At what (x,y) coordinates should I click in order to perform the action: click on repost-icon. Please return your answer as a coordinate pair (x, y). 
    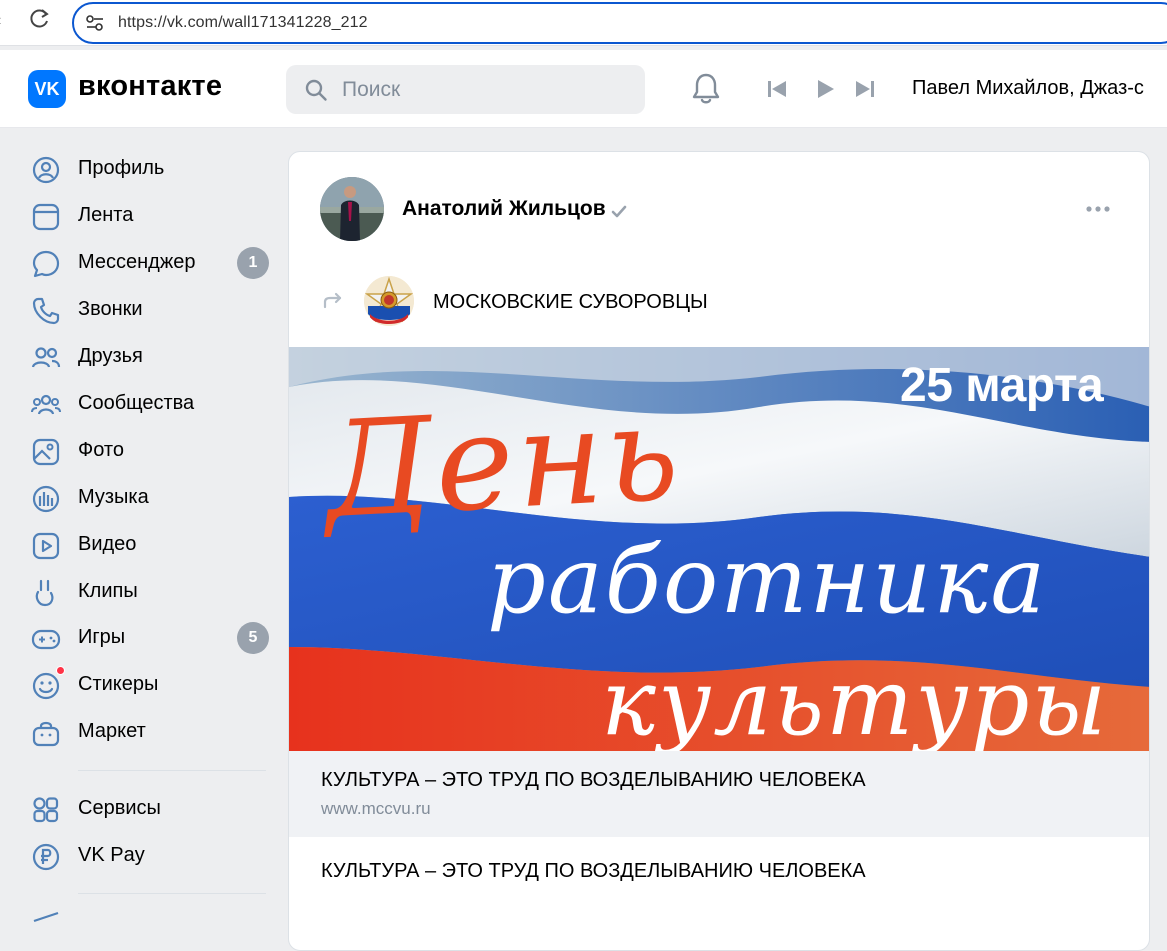
    Looking at the image, I should click on (332, 300).